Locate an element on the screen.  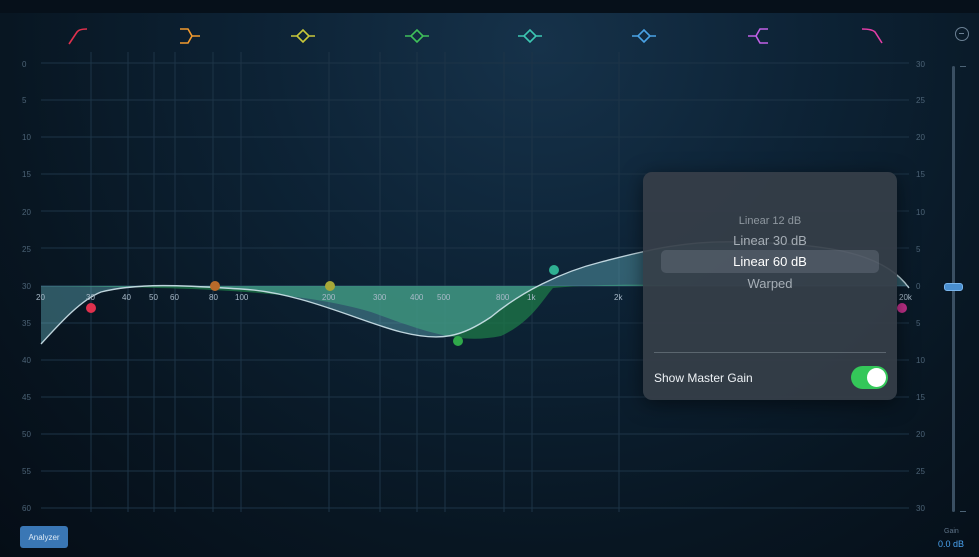
frequency-label: 800 is located at coordinates (503, 297).